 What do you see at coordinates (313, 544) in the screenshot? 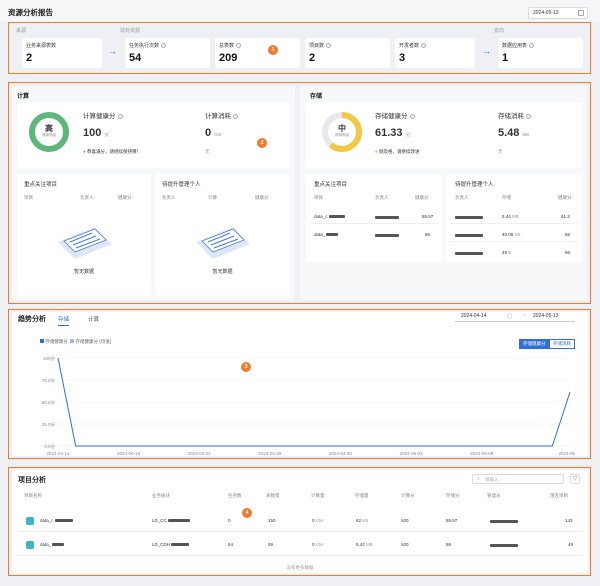
I see `compute-num: 0` at bounding box center [313, 544].